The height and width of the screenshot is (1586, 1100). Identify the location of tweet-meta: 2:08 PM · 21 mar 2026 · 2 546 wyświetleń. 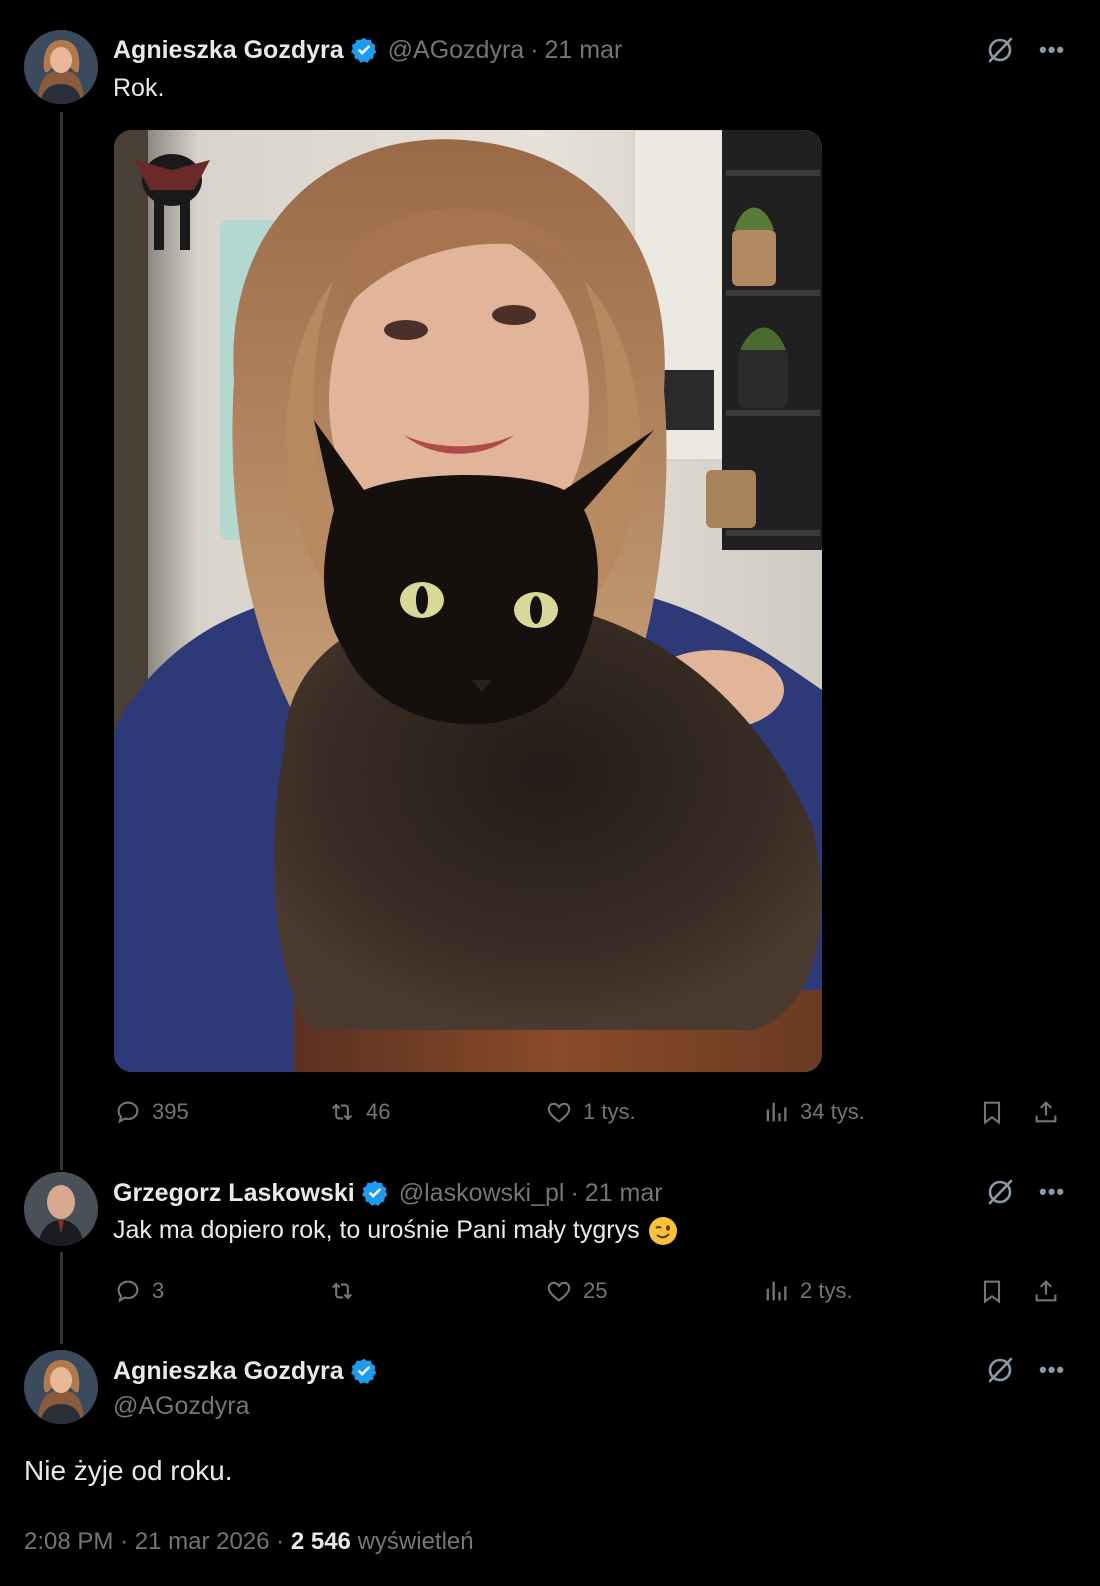
(249, 1542).